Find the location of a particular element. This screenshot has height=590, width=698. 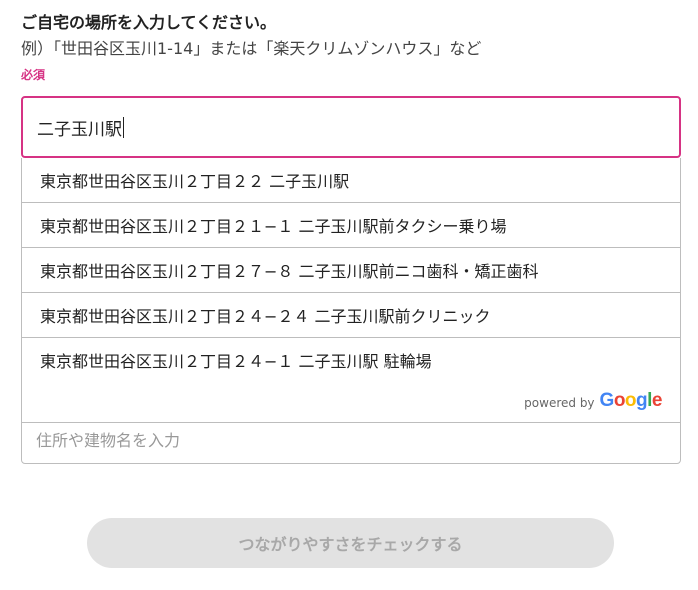

check-connectivity-button: つながりやすさをチェックする is located at coordinates (350, 543).